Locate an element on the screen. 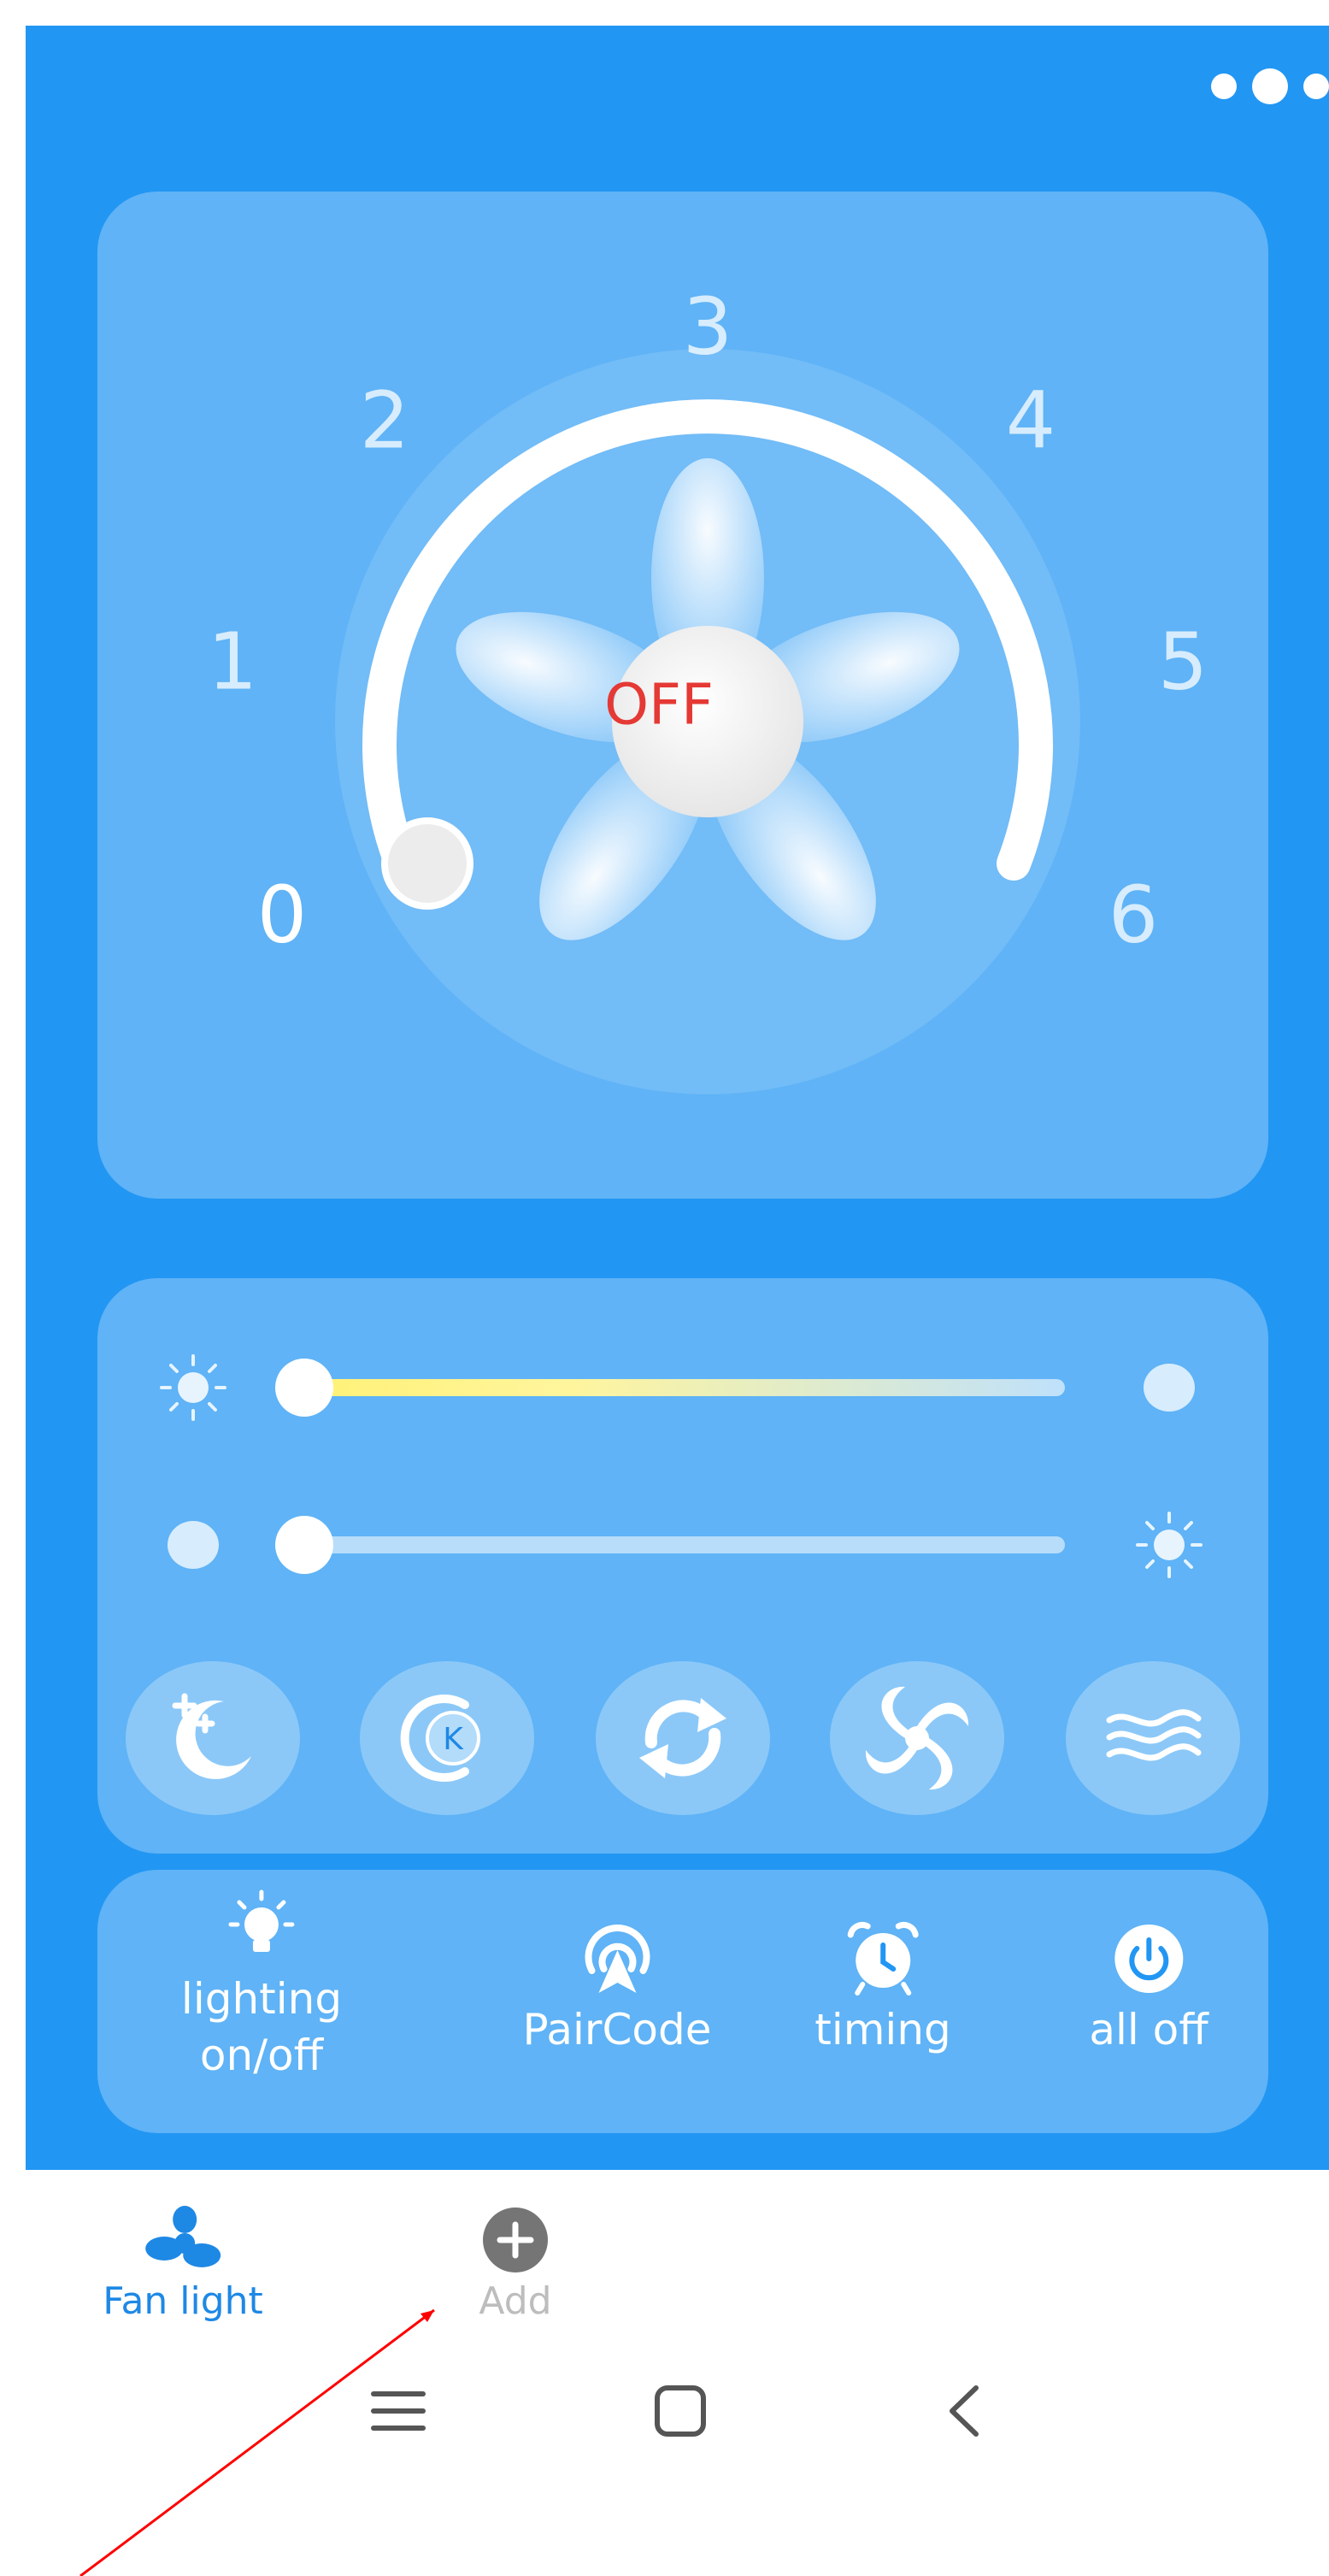  brightness-knob is located at coordinates (304, 1388).